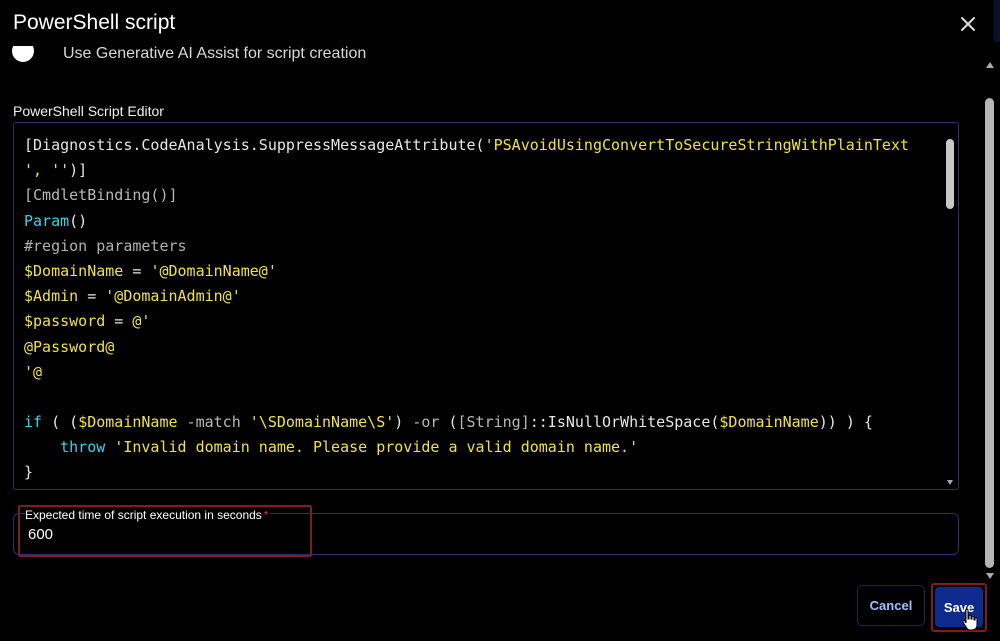  Describe the element at coordinates (47, 170) in the screenshot. I see `code-token: ', ''` at that location.